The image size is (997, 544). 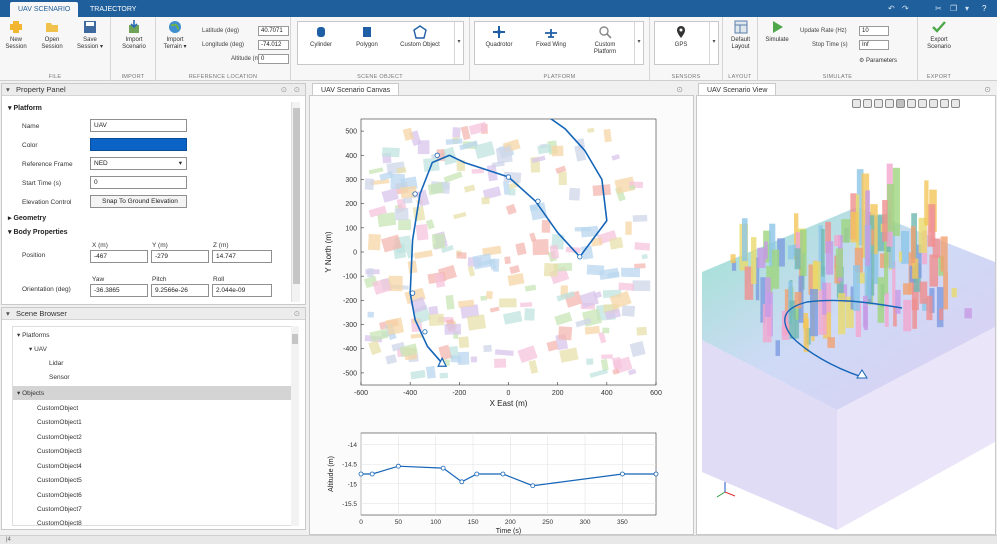 What do you see at coordinates (138, 201) in the screenshot?
I see `elevation-control-button: Snap To Ground Elevation` at bounding box center [138, 201].